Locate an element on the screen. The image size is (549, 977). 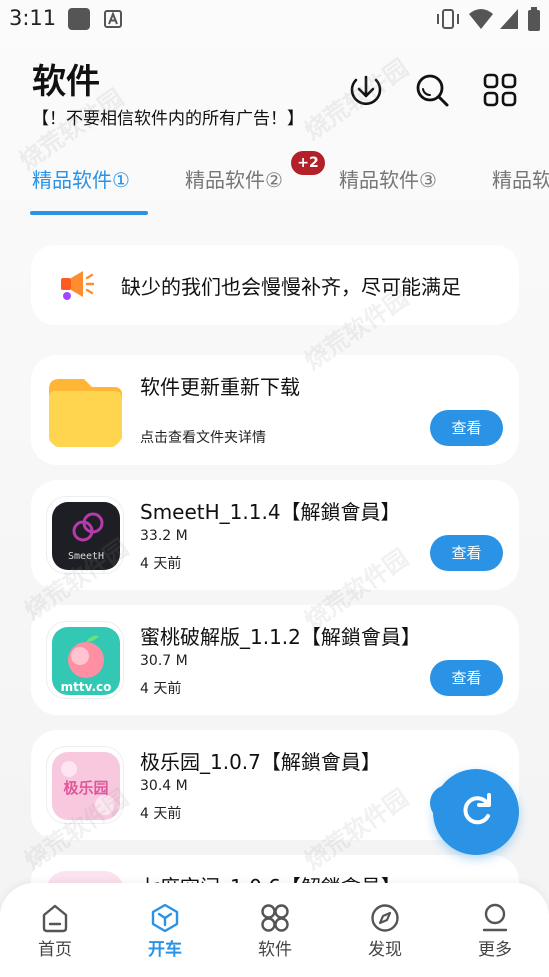
app-icon-smeeth: SmeetH is located at coordinates (85, 535).